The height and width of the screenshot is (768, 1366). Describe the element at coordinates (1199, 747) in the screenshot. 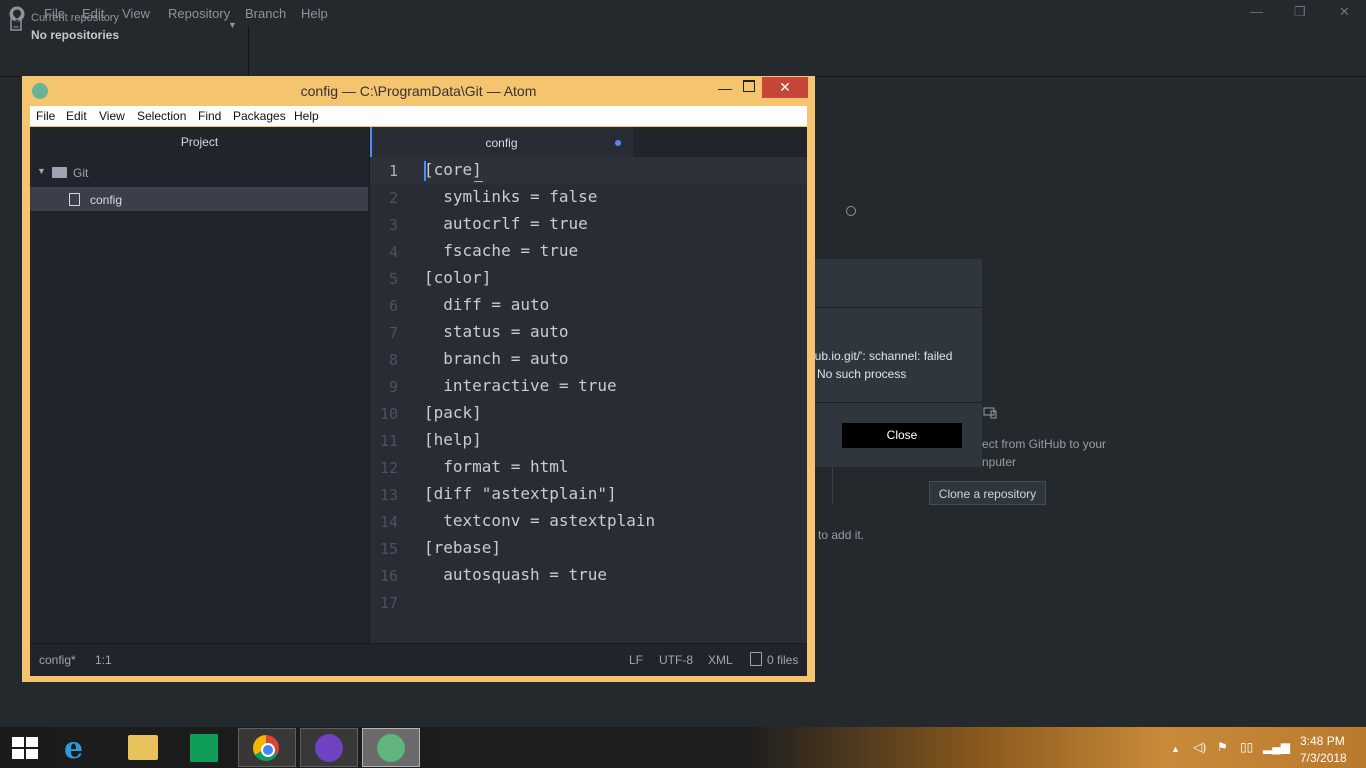

I see `speaker-icon: ◁)` at that location.